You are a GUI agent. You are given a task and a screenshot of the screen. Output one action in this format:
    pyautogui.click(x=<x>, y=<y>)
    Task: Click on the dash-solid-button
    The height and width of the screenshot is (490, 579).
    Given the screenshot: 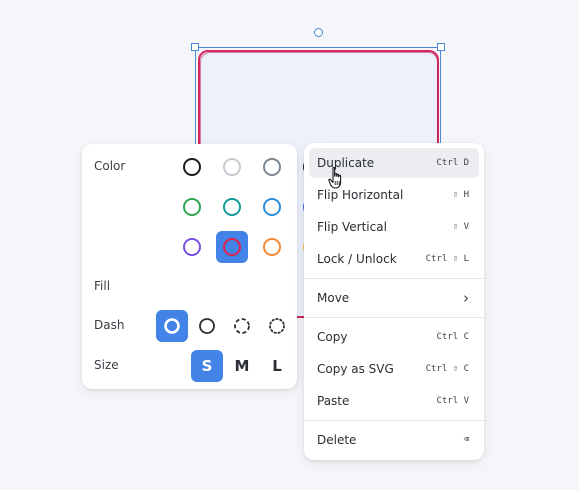 What is the action you would take?
    pyautogui.click(x=207, y=326)
    